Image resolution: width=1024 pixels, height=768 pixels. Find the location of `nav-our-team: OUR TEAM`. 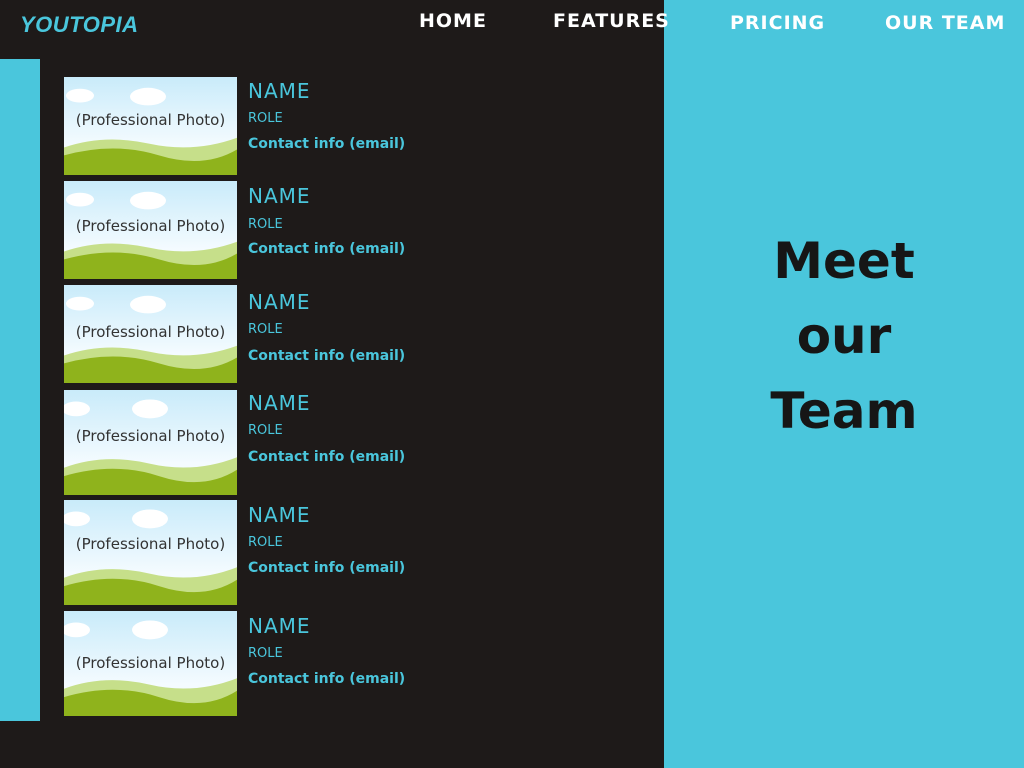

nav-our-team: OUR TEAM is located at coordinates (945, 23).